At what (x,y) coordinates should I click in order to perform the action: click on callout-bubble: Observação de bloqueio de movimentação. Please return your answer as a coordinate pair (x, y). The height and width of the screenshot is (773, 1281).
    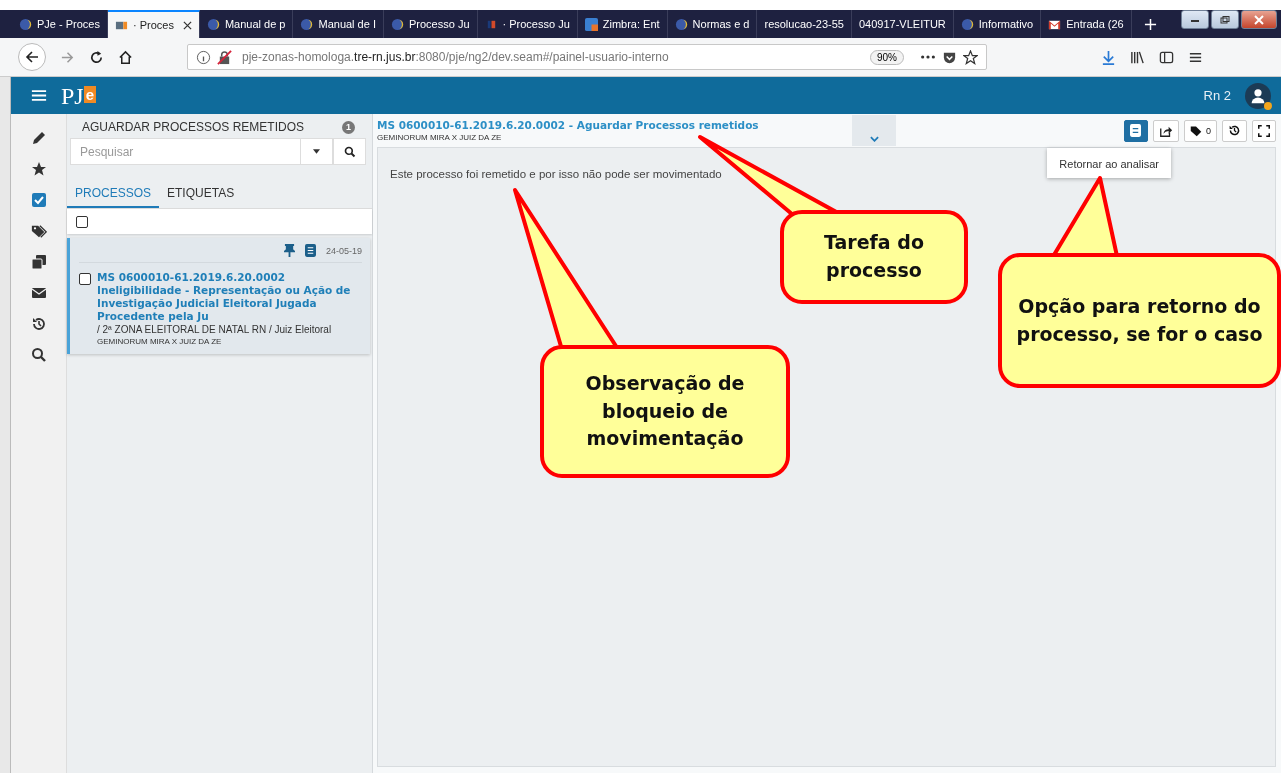
    Looking at the image, I should click on (665, 411).